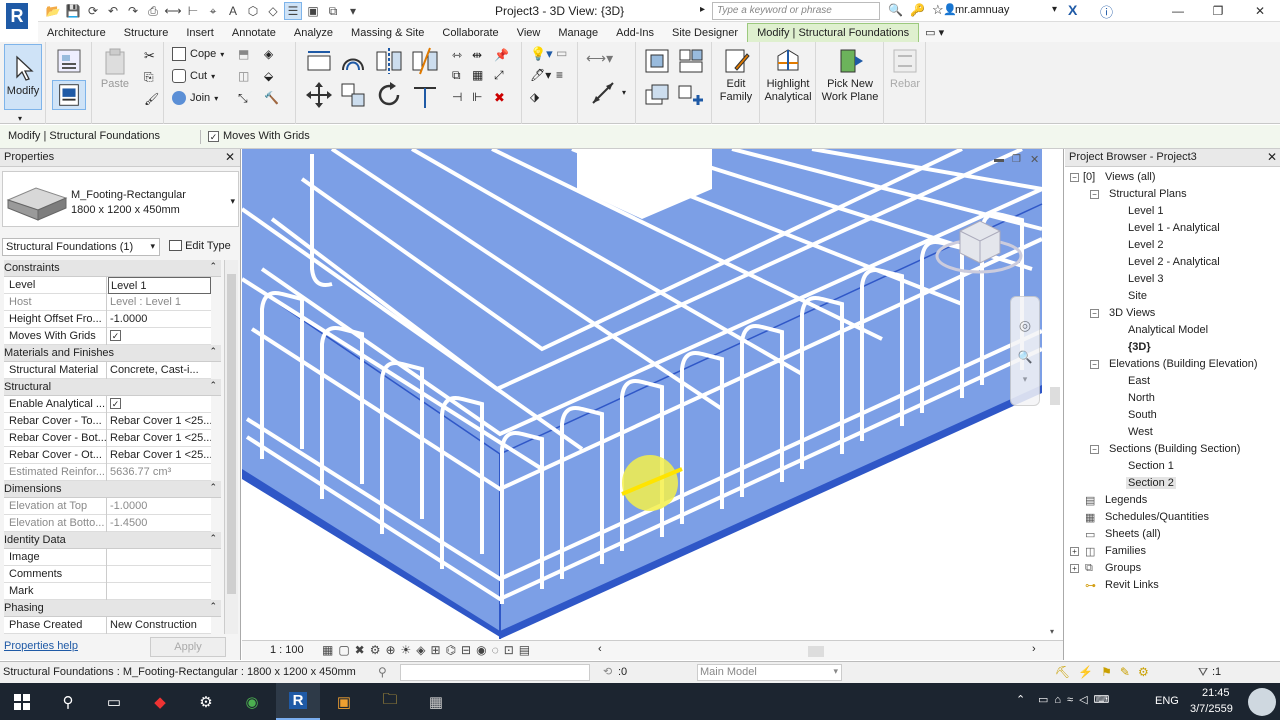  I want to click on scale-icon: ⤢, so click(499, 75).